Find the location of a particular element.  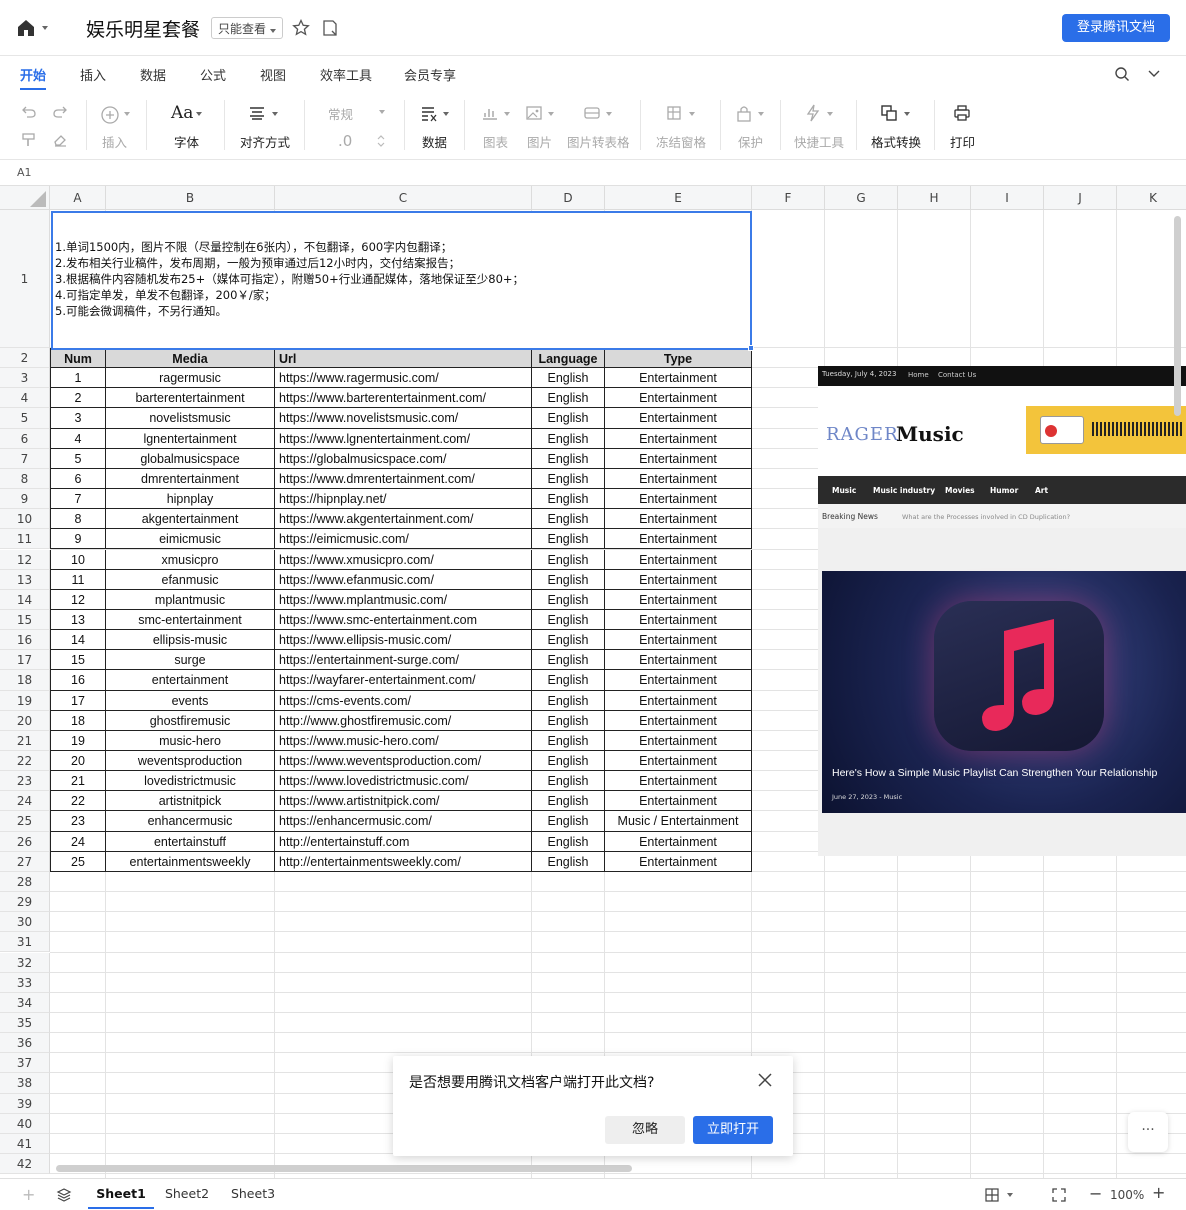

row-header-15: 15 is located at coordinates (25, 620).